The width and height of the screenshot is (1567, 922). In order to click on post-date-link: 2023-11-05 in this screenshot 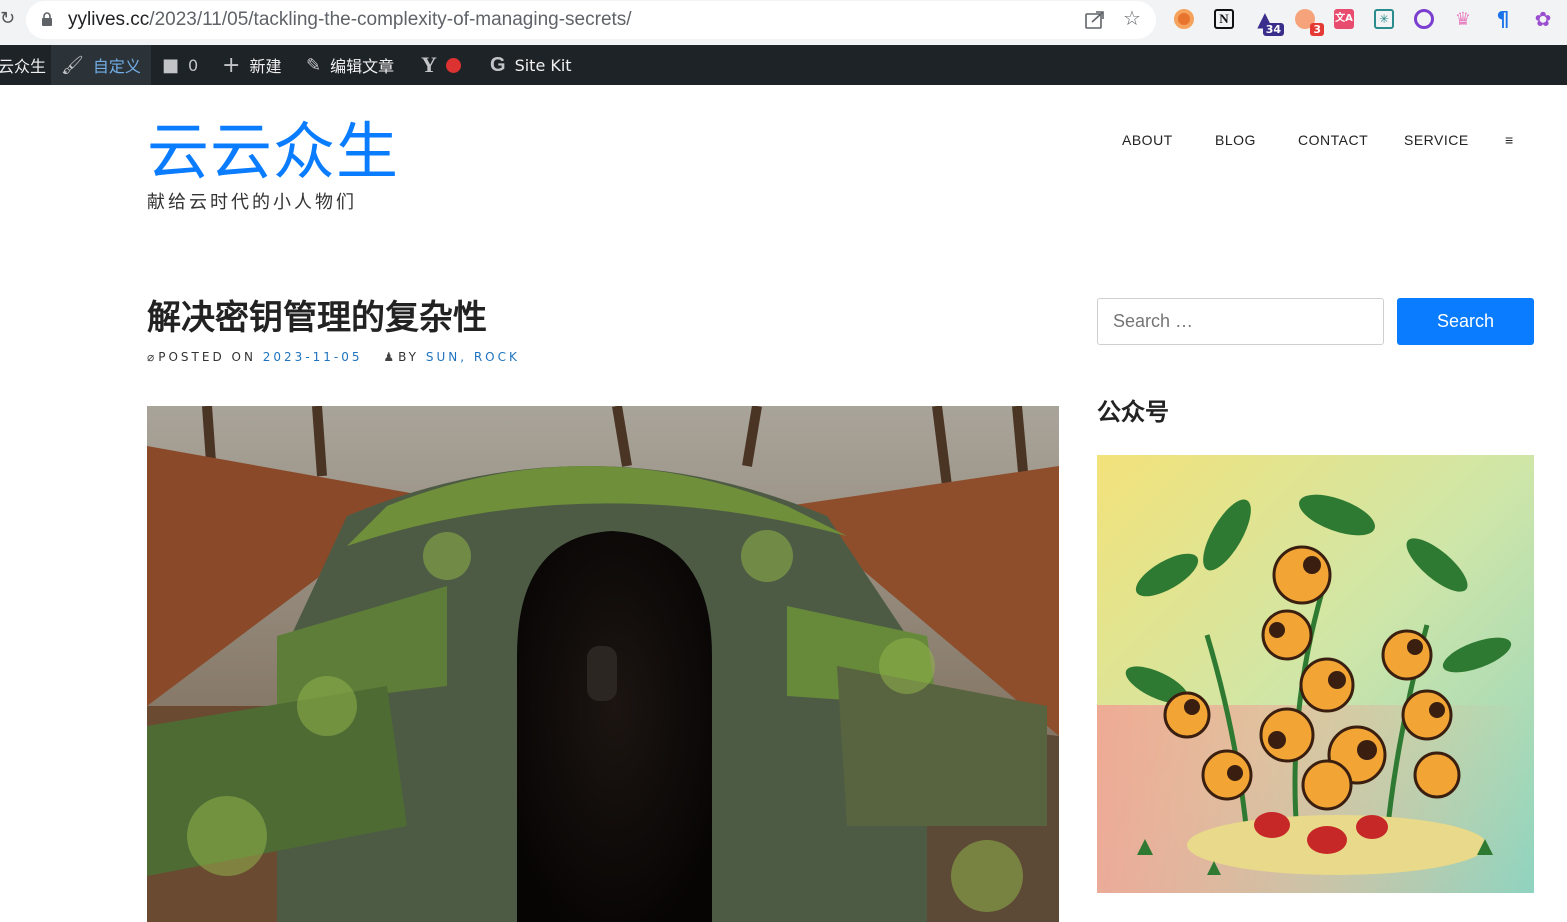, I will do `click(313, 357)`.